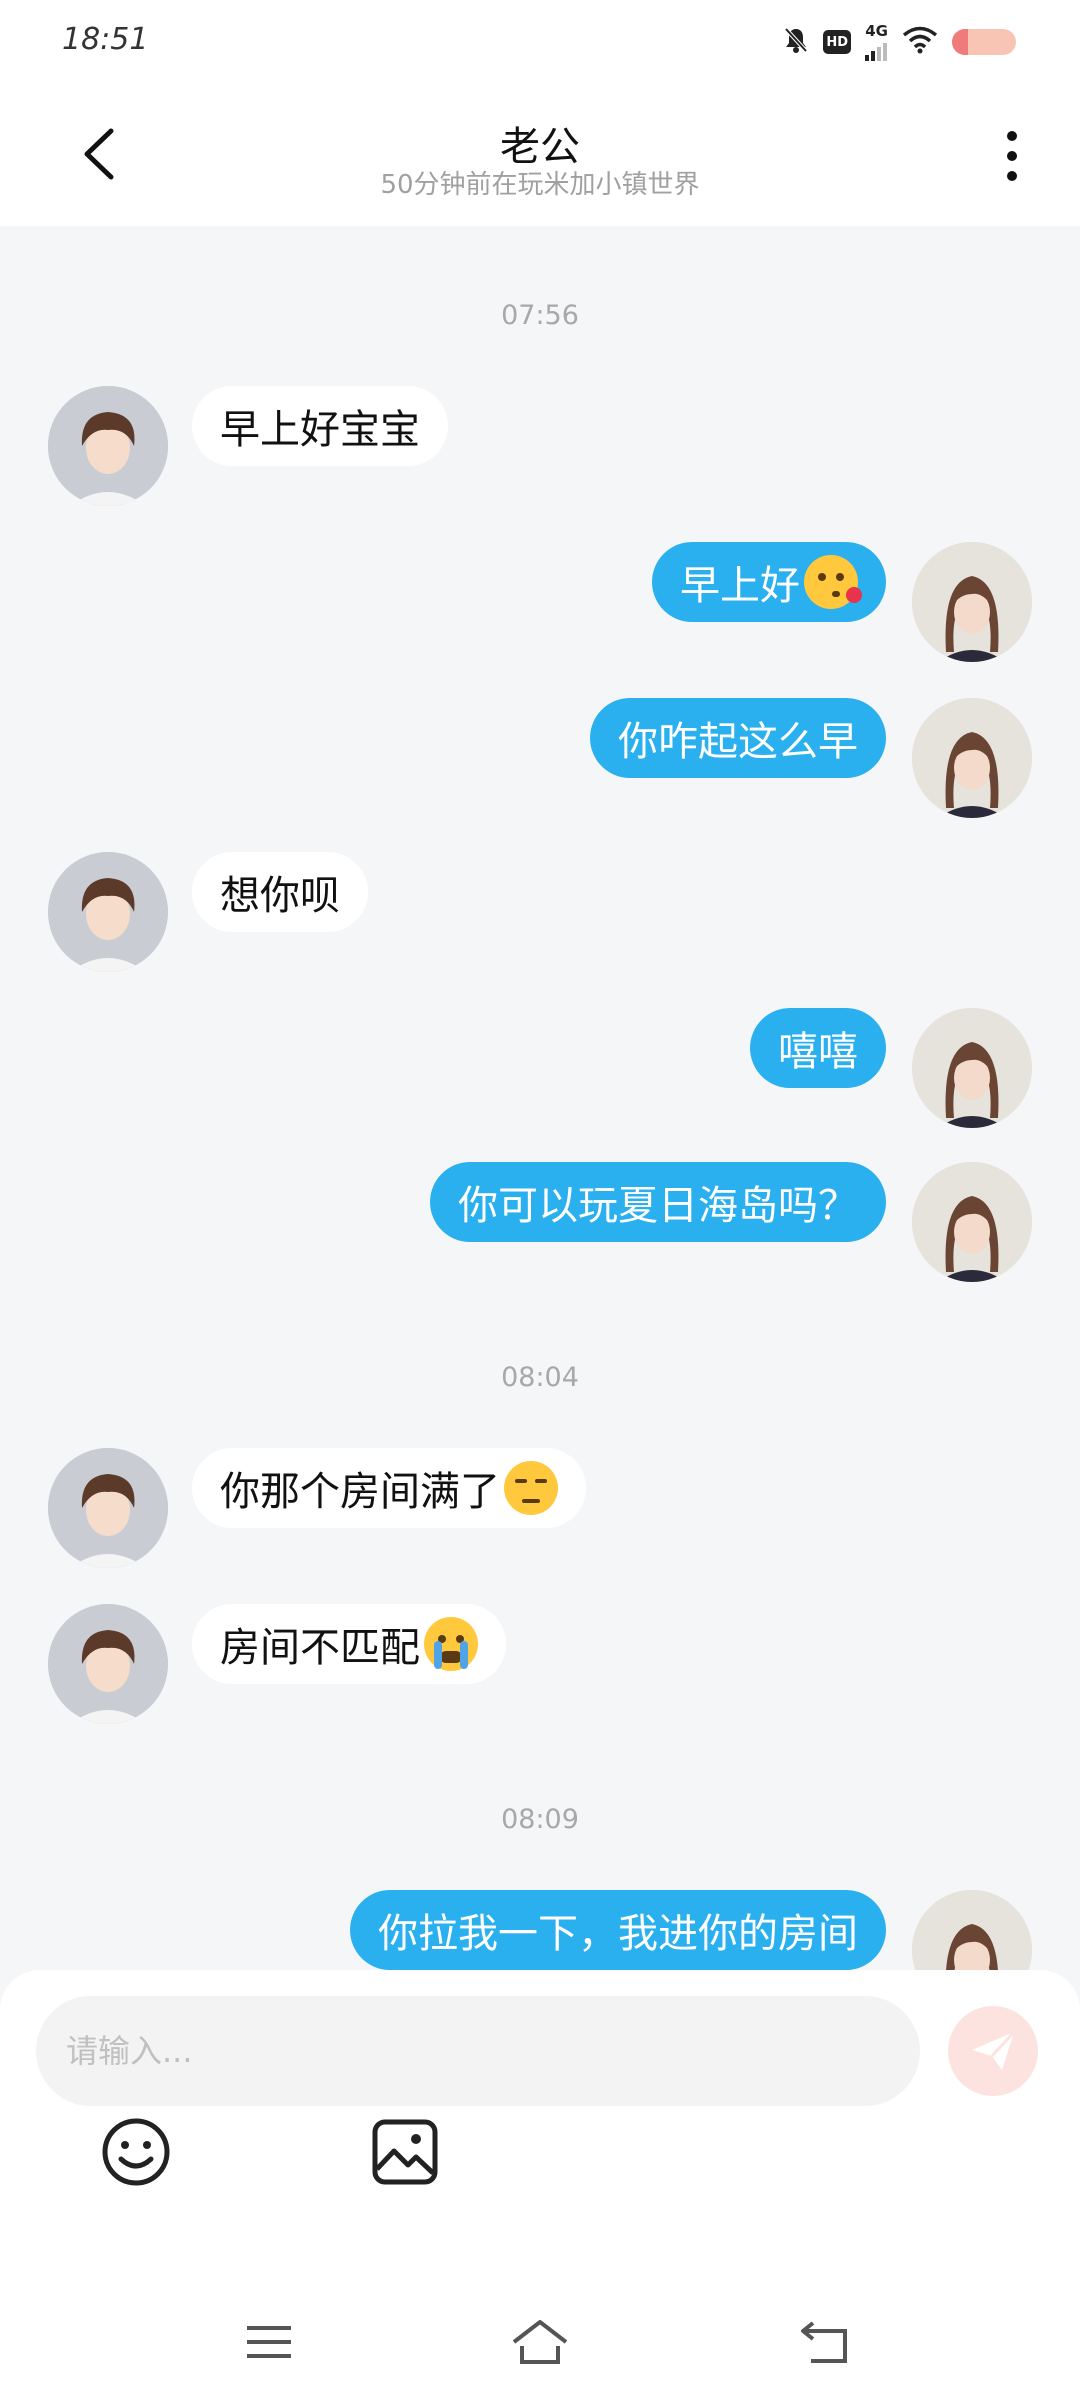  I want to click on send-button, so click(993, 2051).